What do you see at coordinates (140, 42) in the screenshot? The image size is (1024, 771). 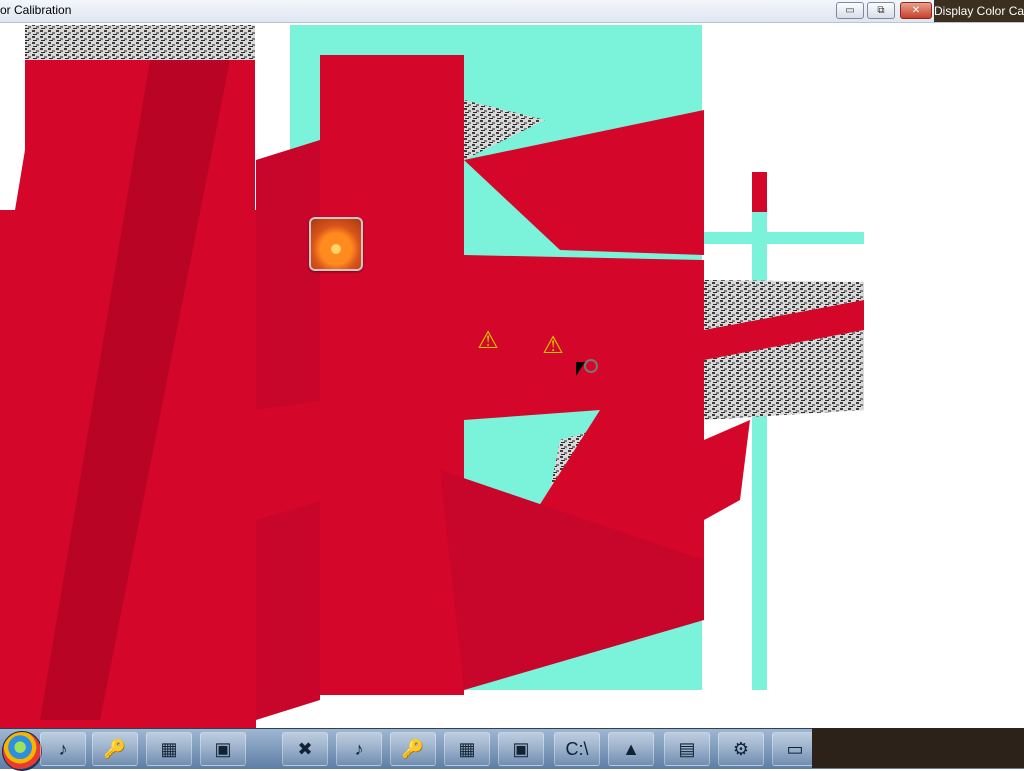 I see `noise-stripe` at bounding box center [140, 42].